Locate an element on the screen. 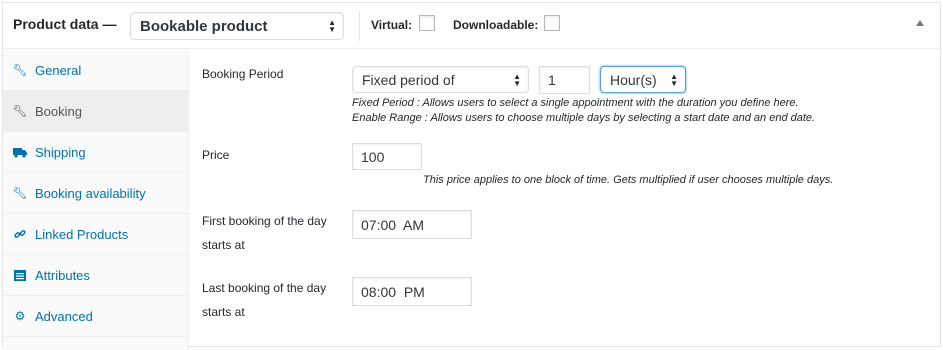 The height and width of the screenshot is (350, 943). tab-booking-availability: 🔧︎ Booking availability is located at coordinates (96, 193).